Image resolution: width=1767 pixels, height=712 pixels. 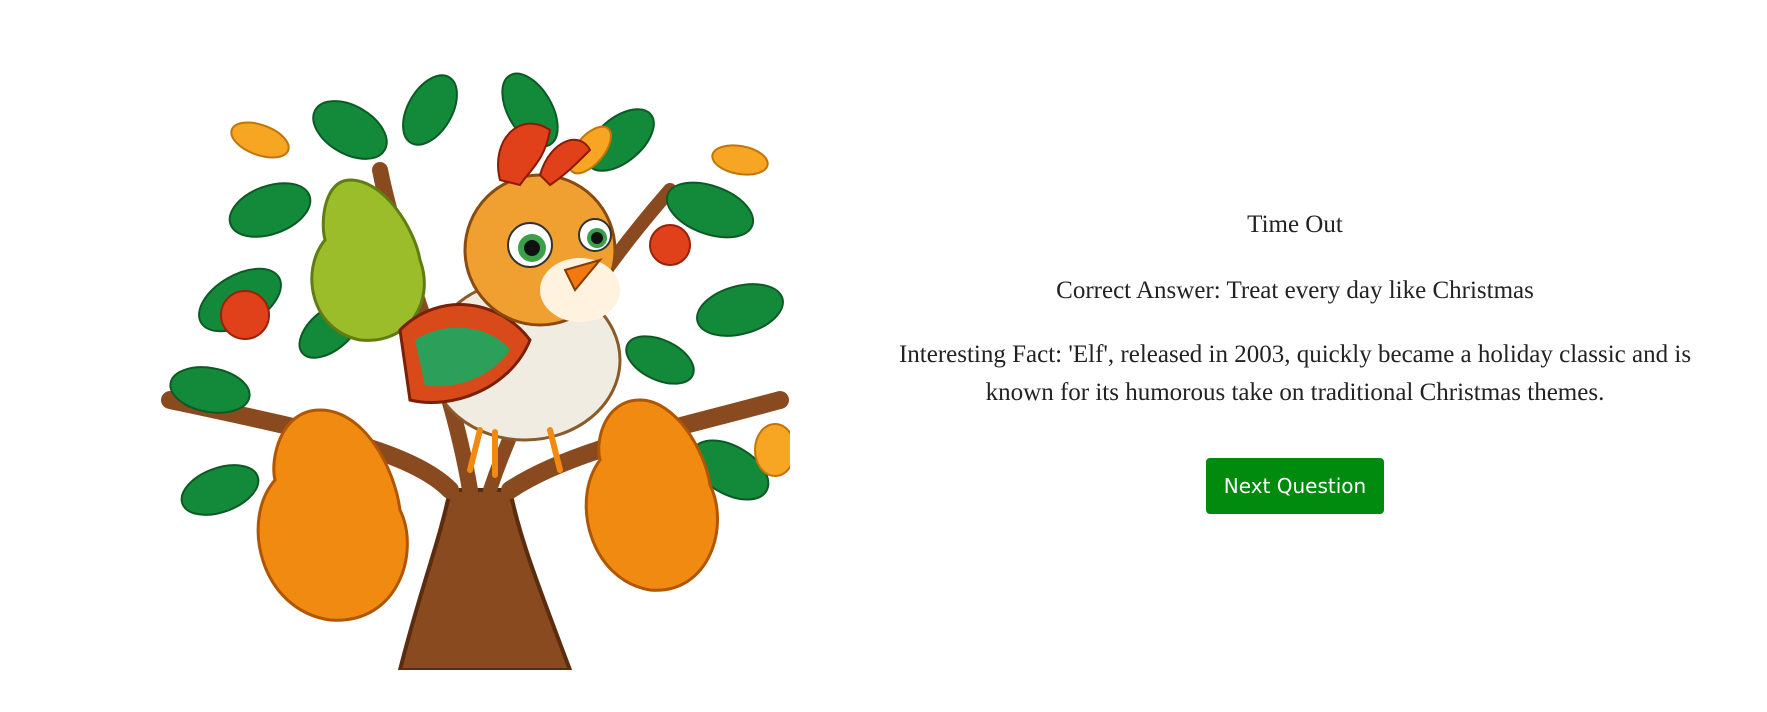 I want to click on next-question-button: Next Question, so click(x=1295, y=486).